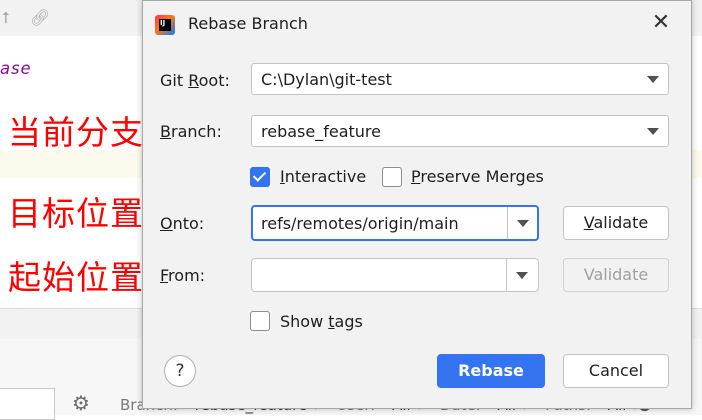  I want to click on log-search-input, so click(27, 404).